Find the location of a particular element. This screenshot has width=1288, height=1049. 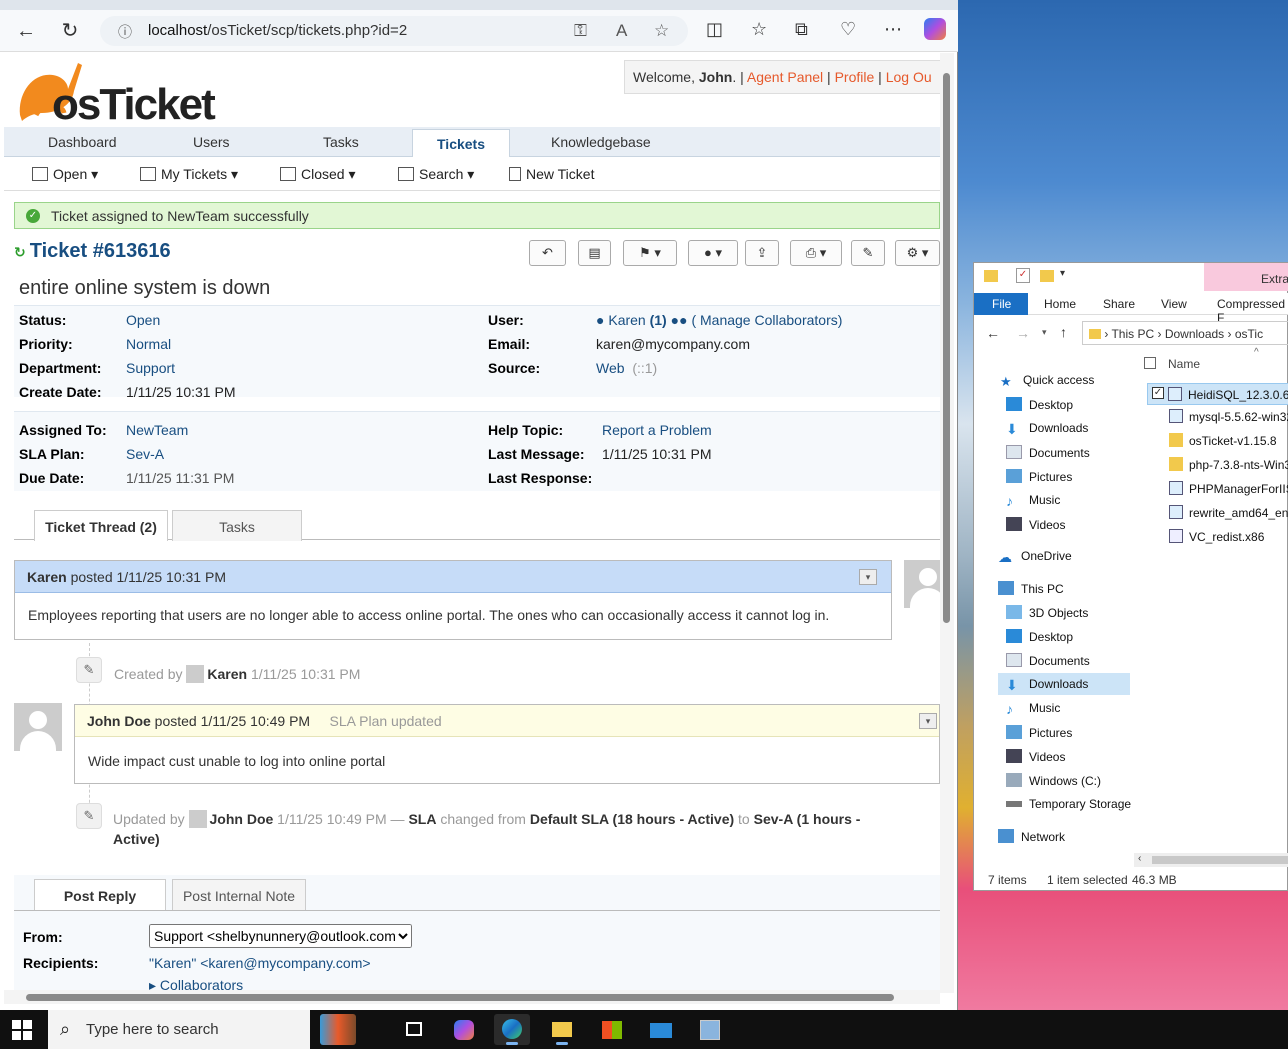

microsoft-store-icon is located at coordinates (612, 1029).